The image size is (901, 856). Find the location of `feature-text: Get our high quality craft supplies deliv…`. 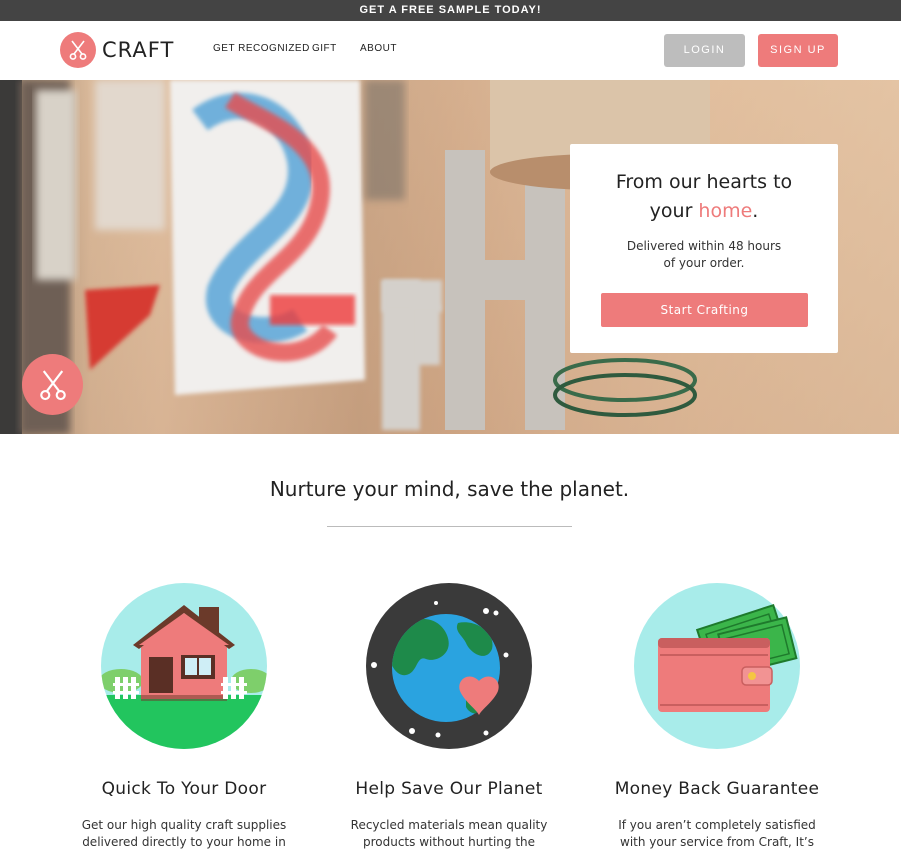

feature-text: Get our high quality craft supplies deliv… is located at coordinates (184, 834).